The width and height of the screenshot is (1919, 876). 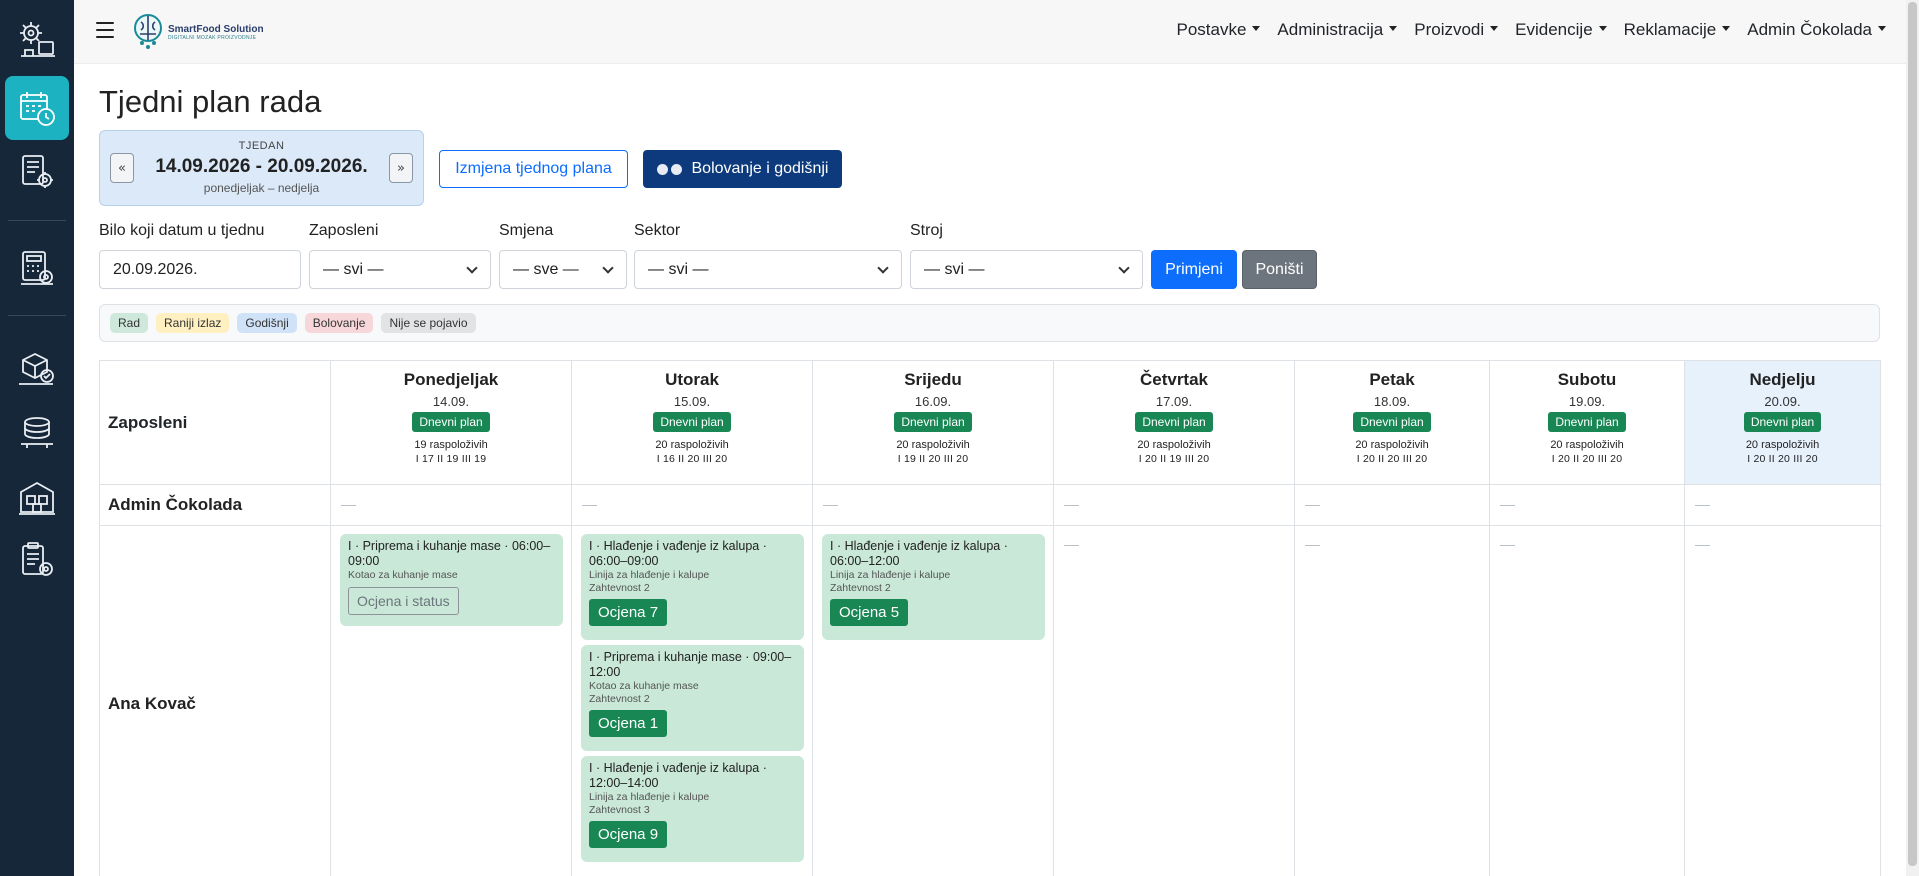 I want to click on nav-evidencije: Evidencije, so click(x=1561, y=30).